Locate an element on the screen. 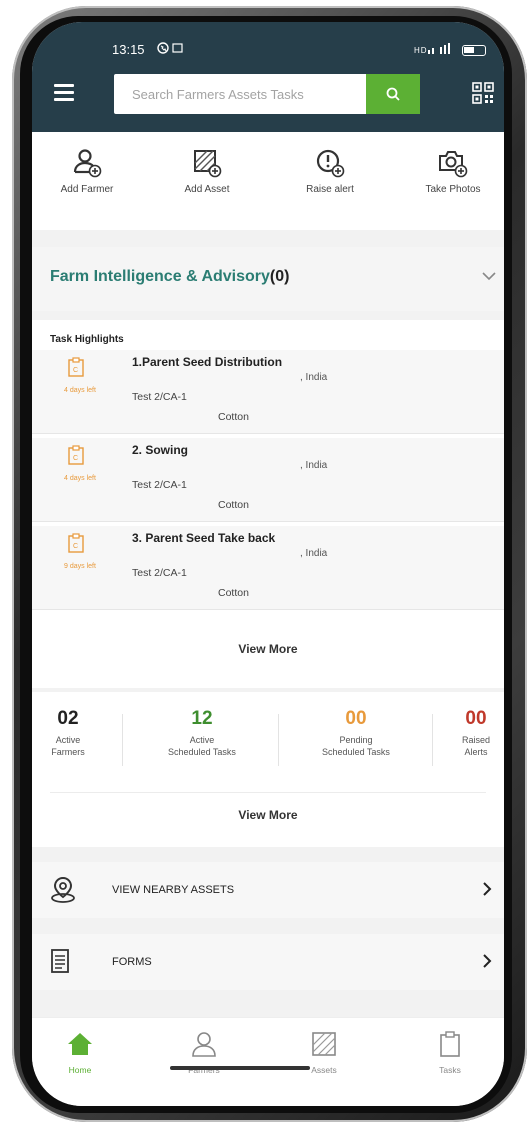 This screenshot has height=1127, width=531. svg-text: HD is located at coordinates (421, 50).